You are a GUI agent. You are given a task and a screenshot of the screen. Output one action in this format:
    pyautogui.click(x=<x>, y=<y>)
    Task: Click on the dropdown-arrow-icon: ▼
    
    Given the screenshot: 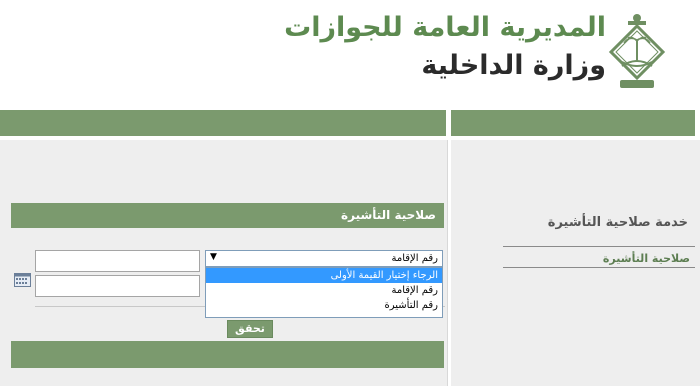 What is the action you would take?
    pyautogui.click(x=213, y=257)
    